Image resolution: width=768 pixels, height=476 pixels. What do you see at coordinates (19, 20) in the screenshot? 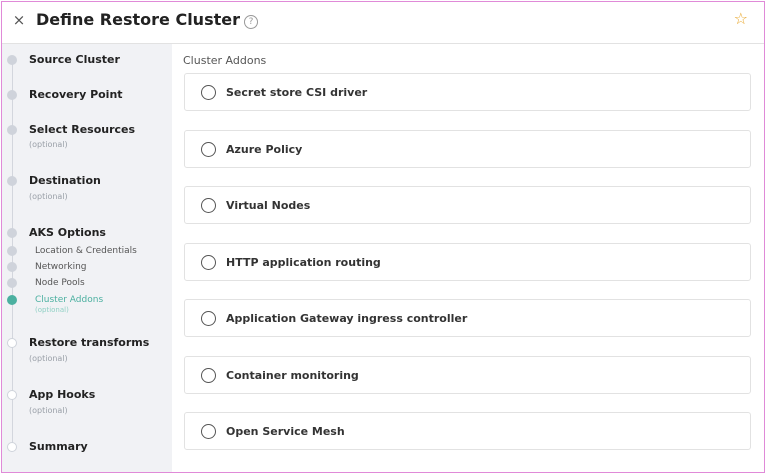
I see `close-icon: ×` at bounding box center [19, 20].